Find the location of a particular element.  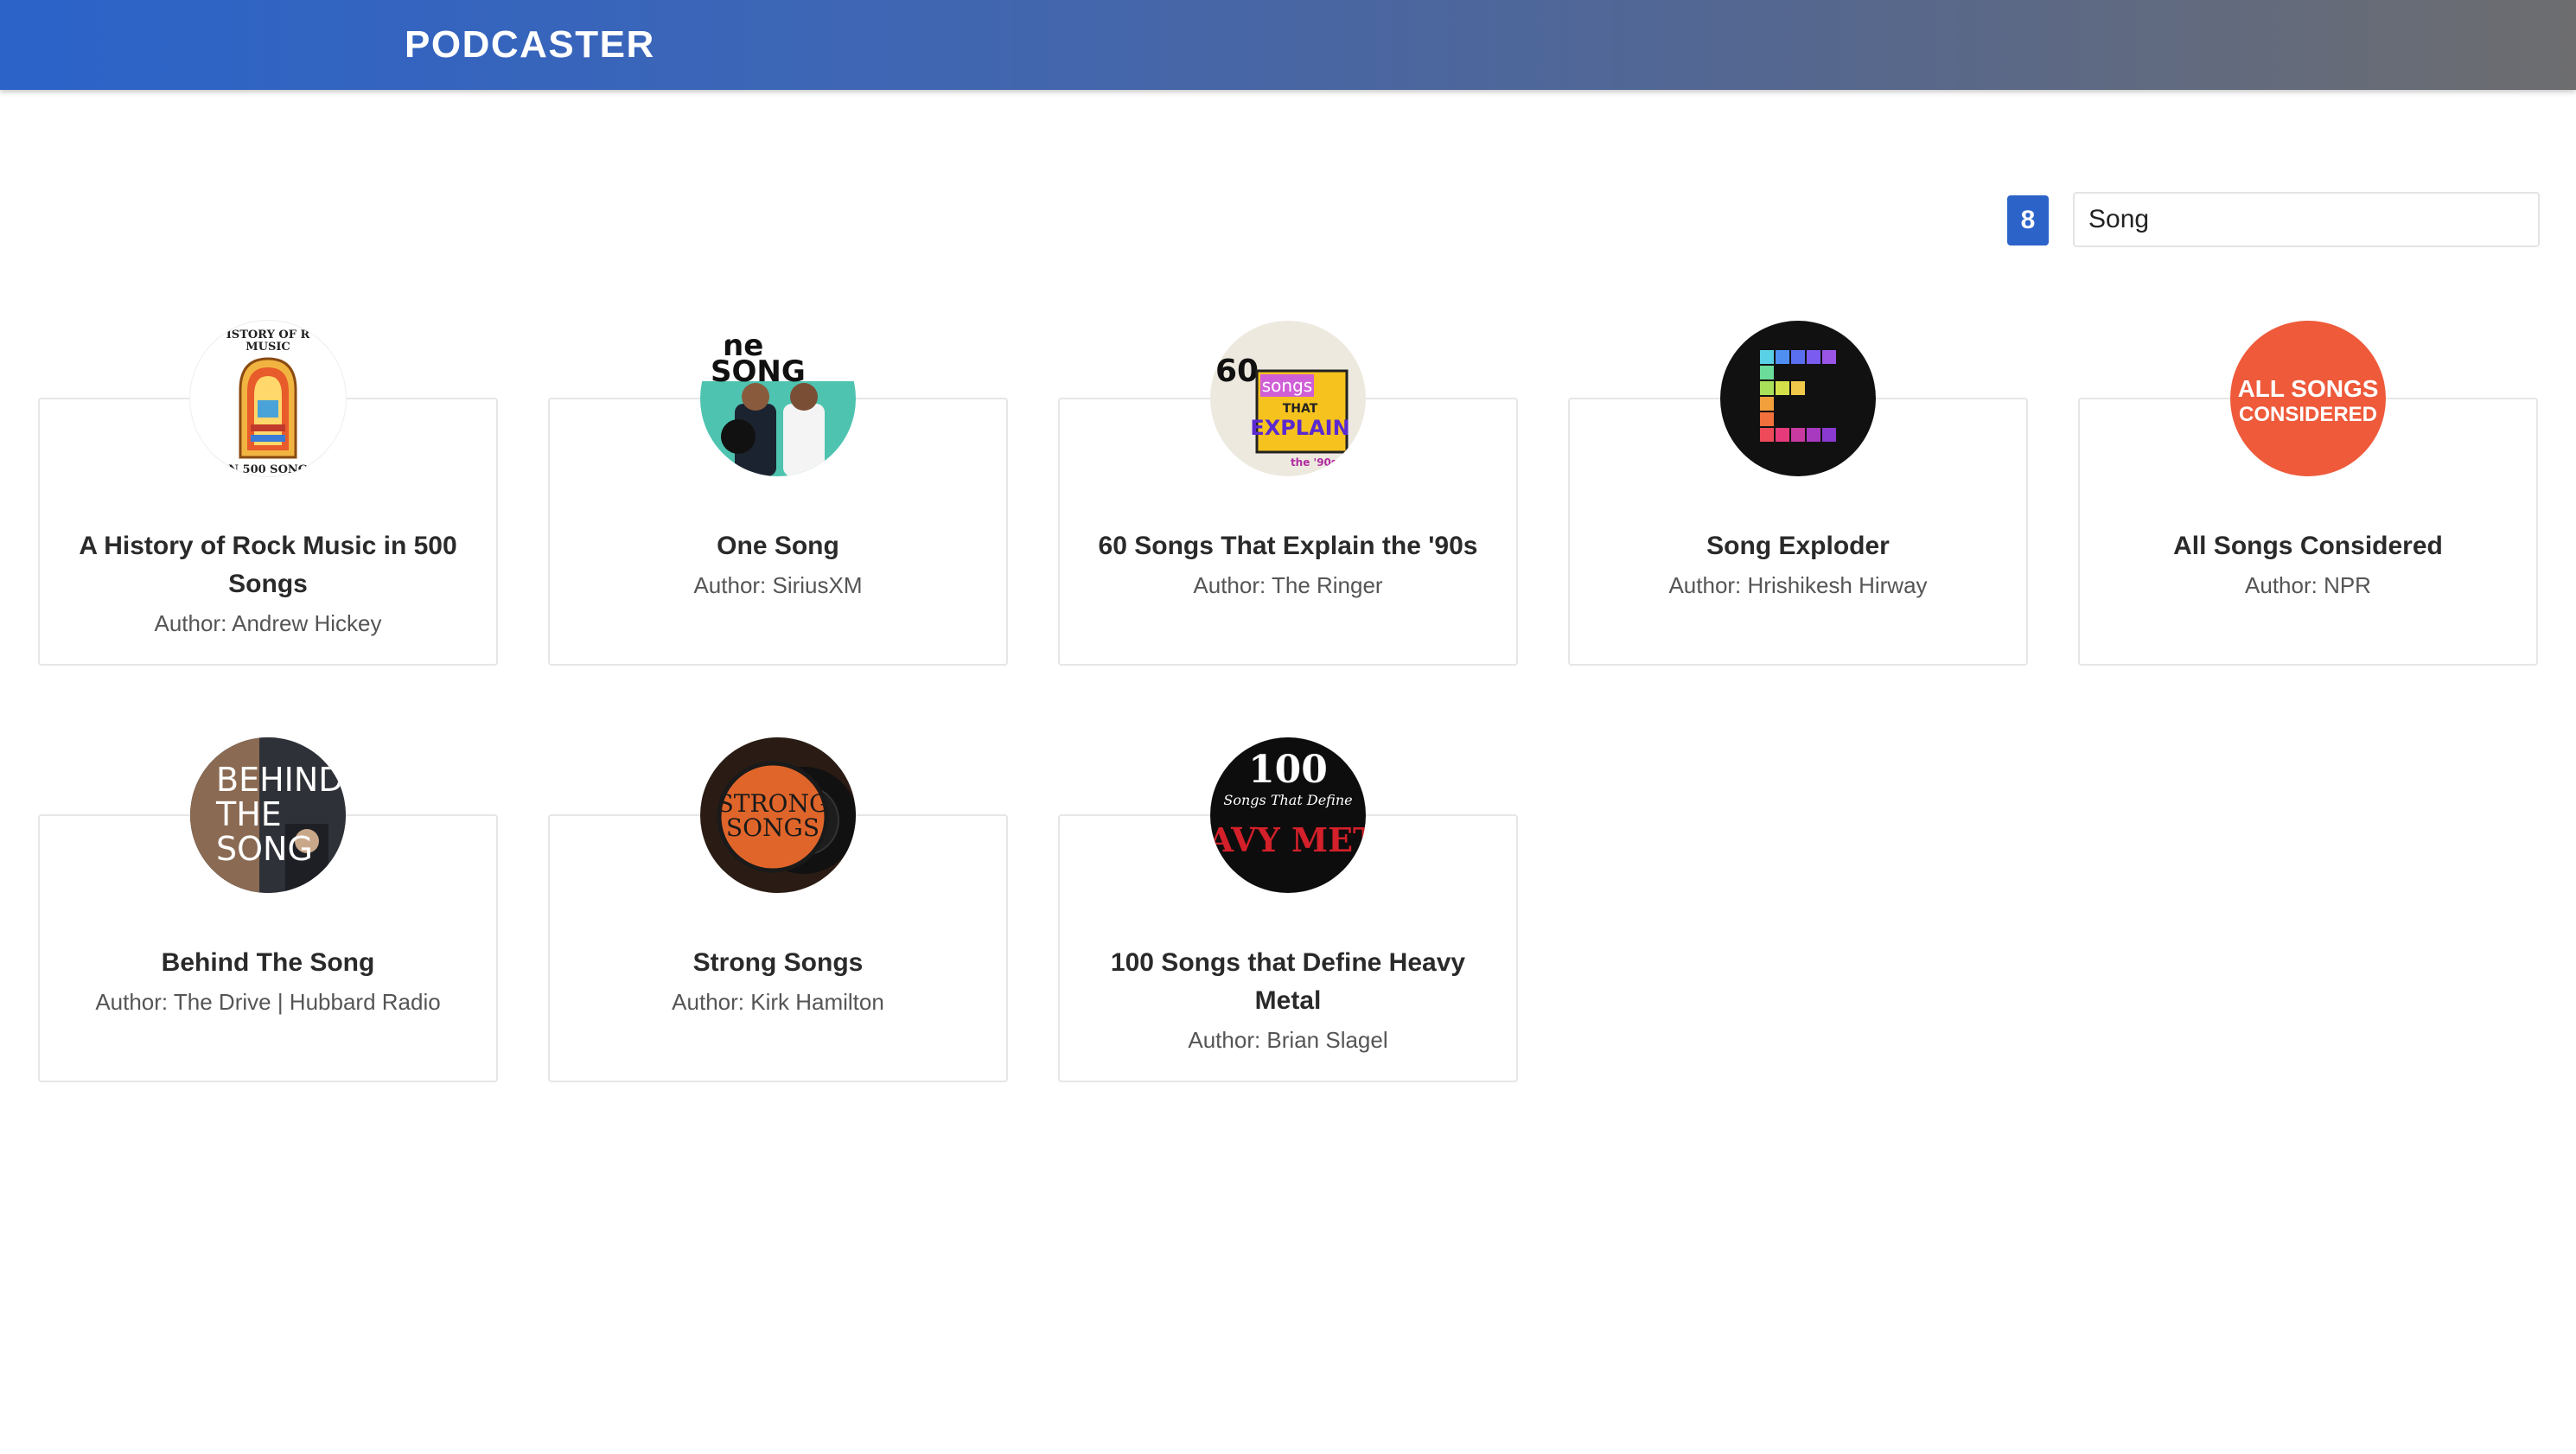

cover-text: 60 is located at coordinates (1237, 371).